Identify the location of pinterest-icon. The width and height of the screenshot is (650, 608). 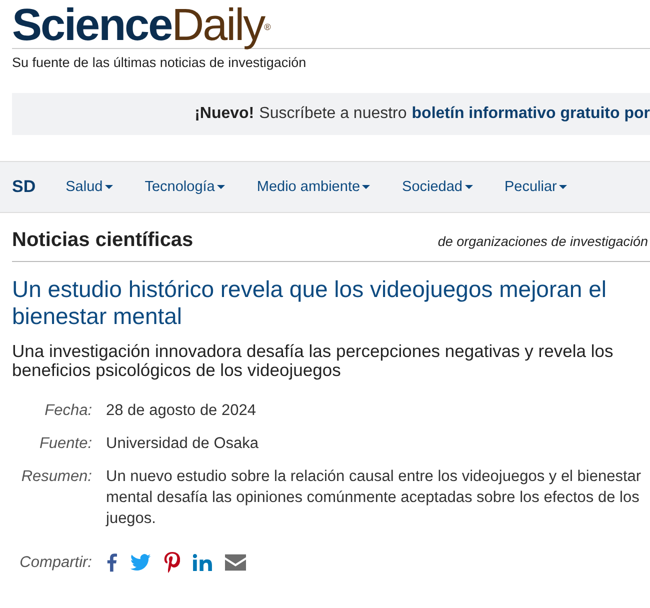
(172, 562).